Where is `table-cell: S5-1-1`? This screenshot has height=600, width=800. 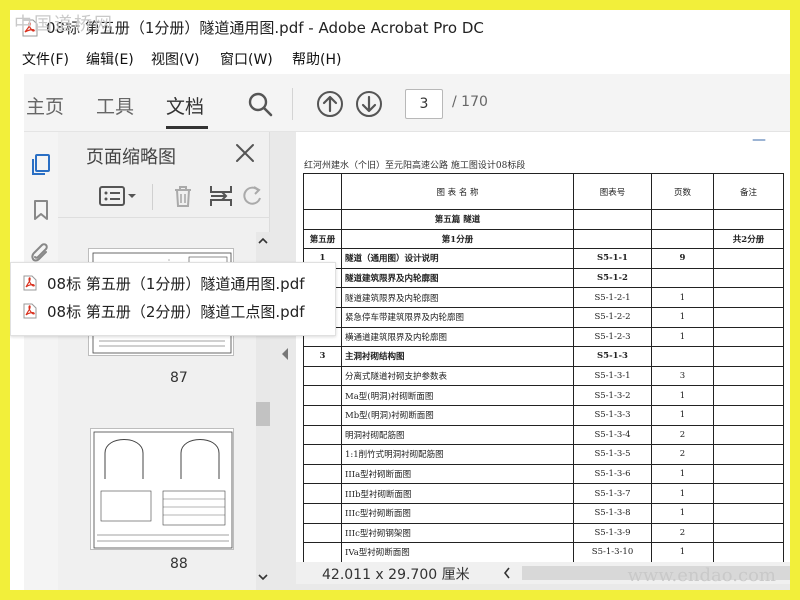
table-cell: S5-1-1 is located at coordinates (612, 258).